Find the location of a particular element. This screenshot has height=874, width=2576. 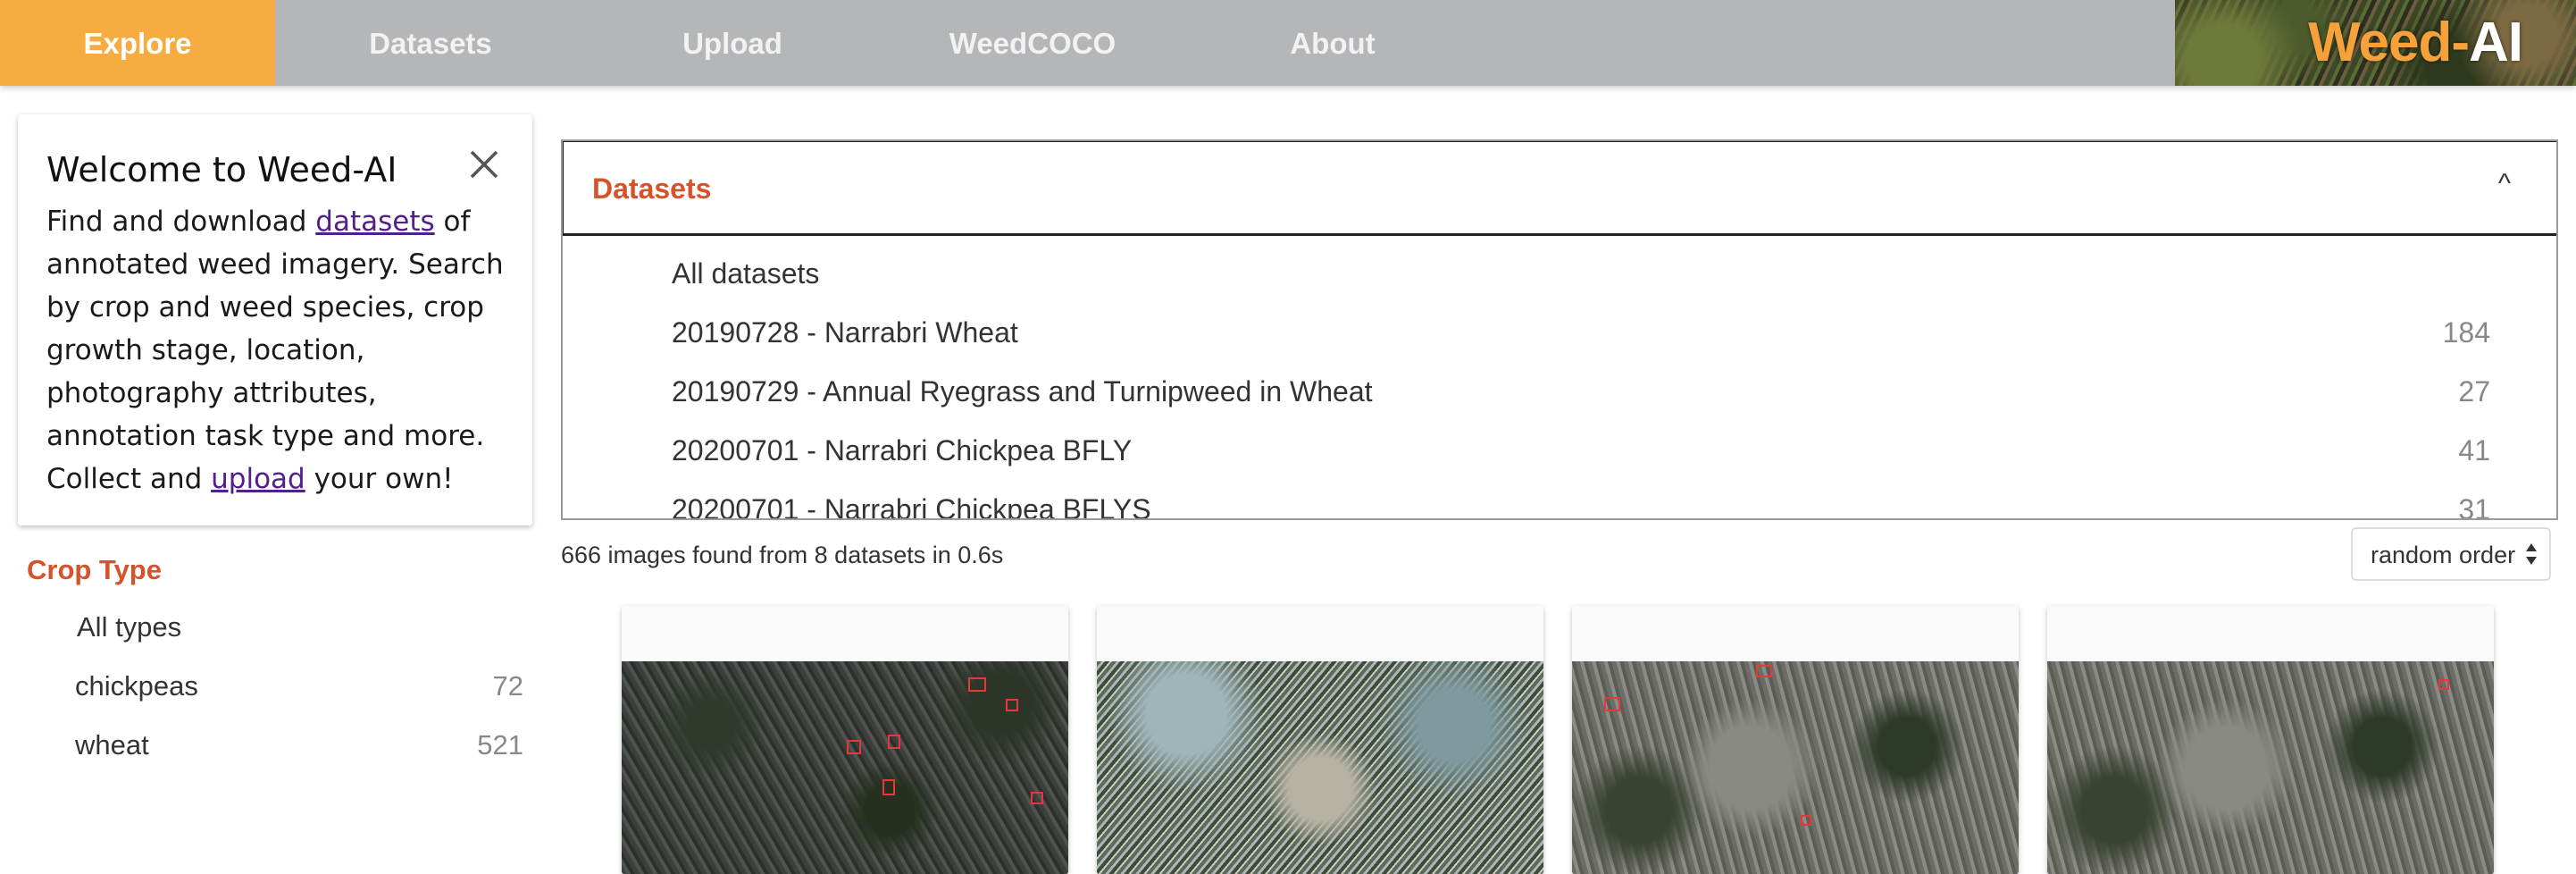

results-status: 666 images found from 8 datasets in 0.6s is located at coordinates (783, 555).